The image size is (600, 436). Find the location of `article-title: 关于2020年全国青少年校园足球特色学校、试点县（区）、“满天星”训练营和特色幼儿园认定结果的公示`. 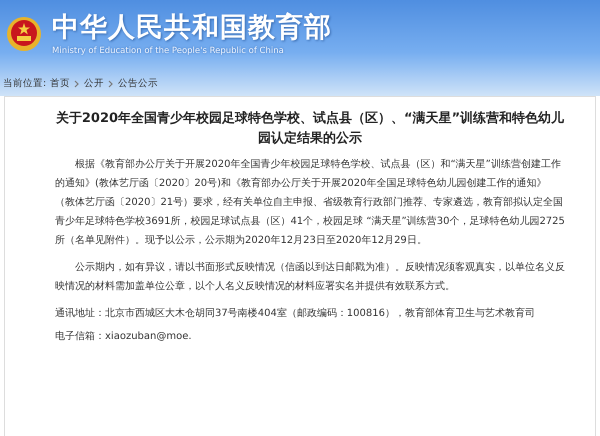

article-title: 关于2020年全国青少年校园足球特色学校、试点县（区）、“满天星”训练营和特色幼儿园认定结果的公示 is located at coordinates (310, 129).